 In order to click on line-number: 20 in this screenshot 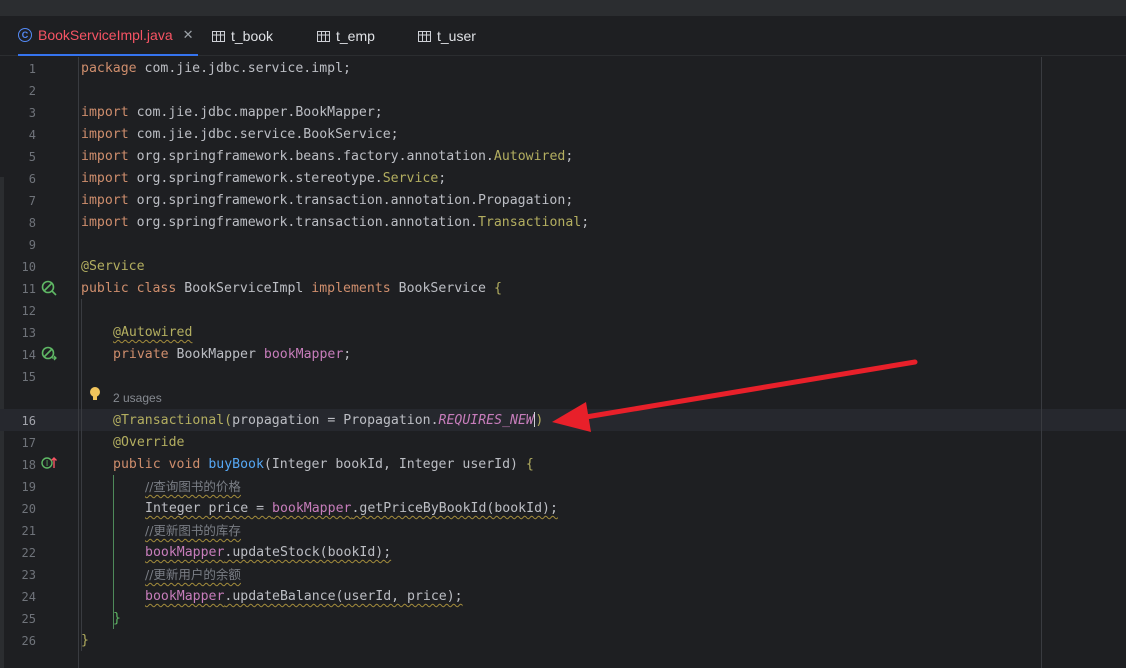, I will do `click(28, 509)`.